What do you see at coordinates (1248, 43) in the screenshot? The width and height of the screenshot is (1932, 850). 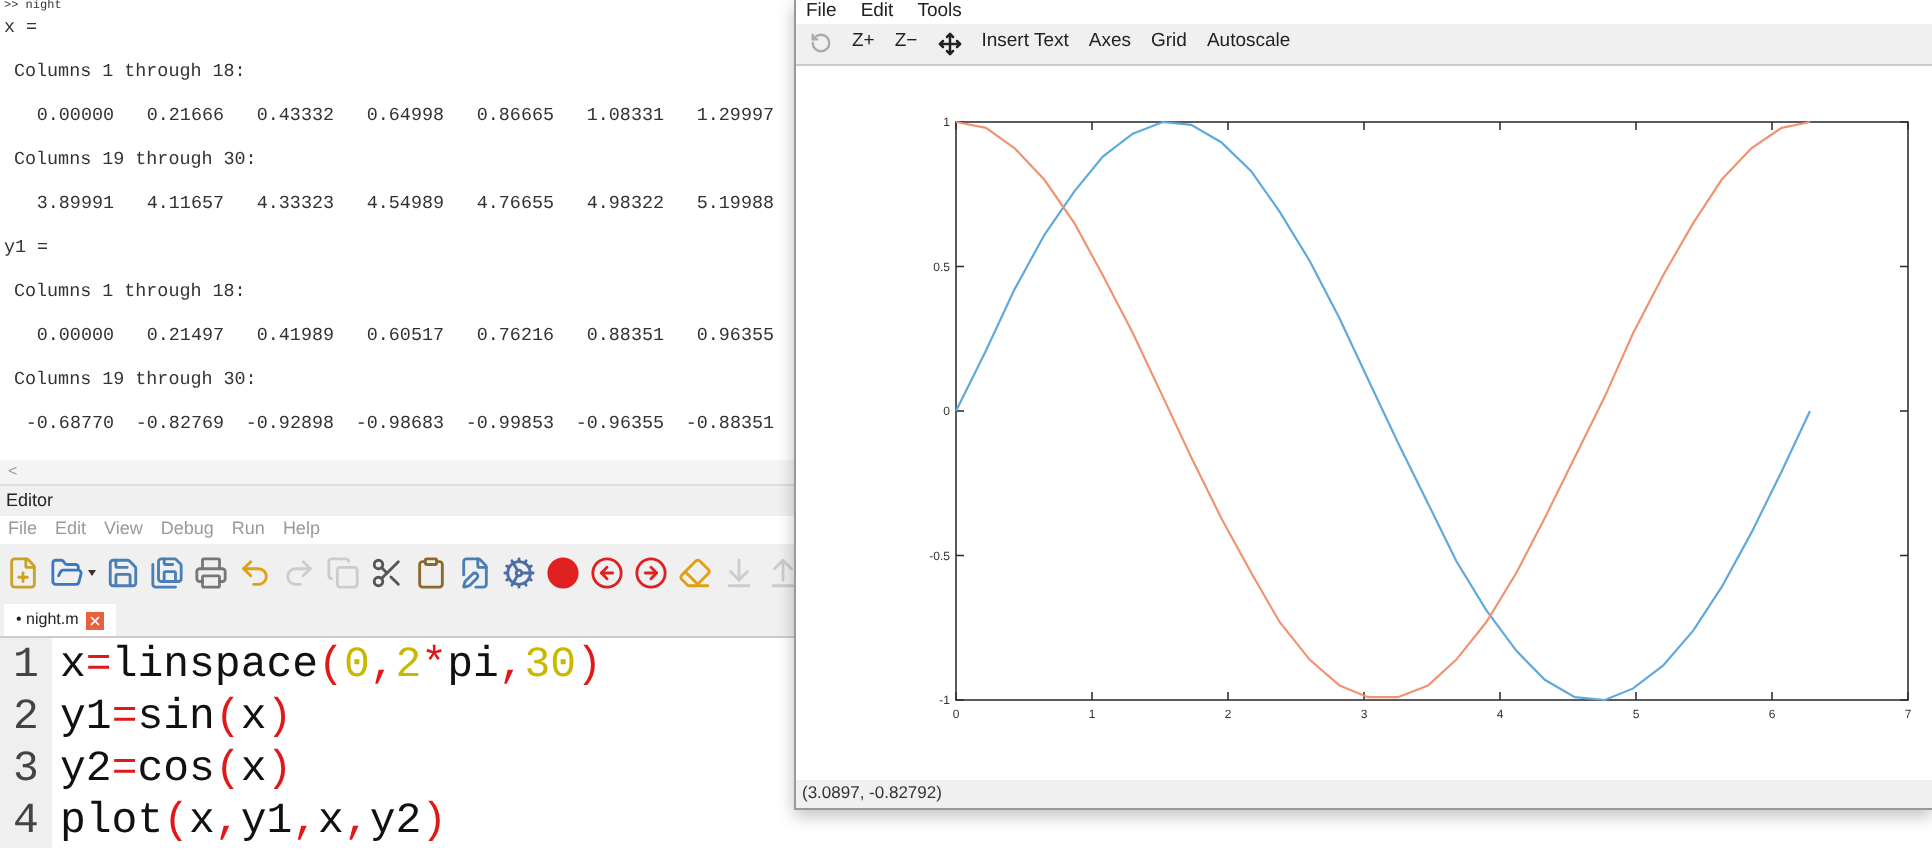 I see `toolbar-button: Autoscale` at bounding box center [1248, 43].